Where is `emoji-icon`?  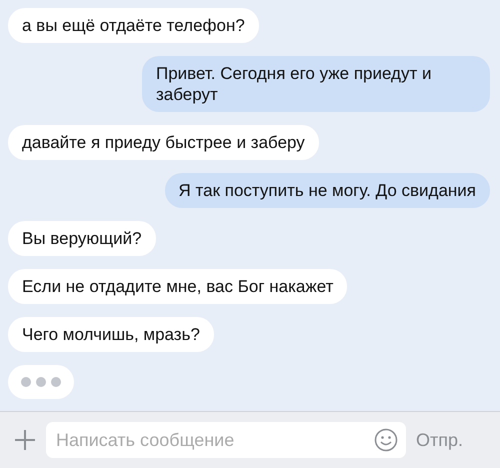 emoji-icon is located at coordinates (386, 440).